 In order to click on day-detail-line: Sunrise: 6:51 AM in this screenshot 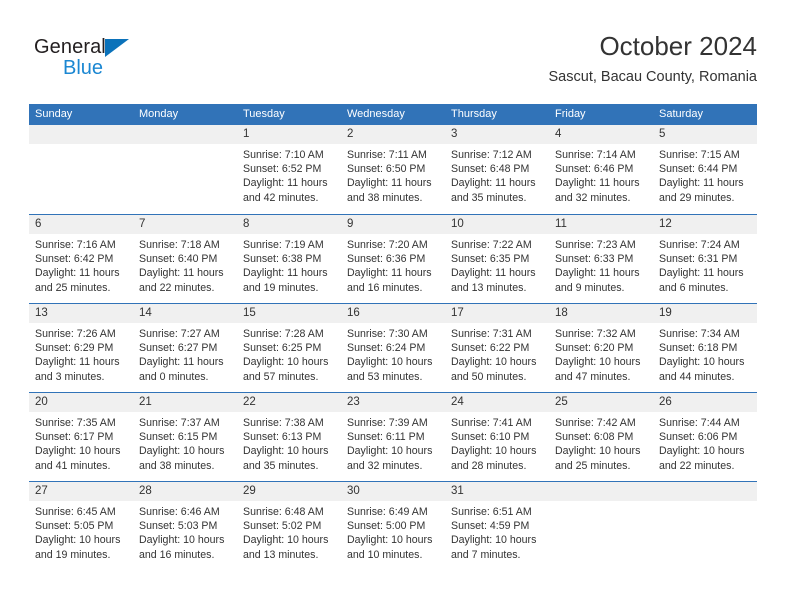, I will do `click(491, 512)`.